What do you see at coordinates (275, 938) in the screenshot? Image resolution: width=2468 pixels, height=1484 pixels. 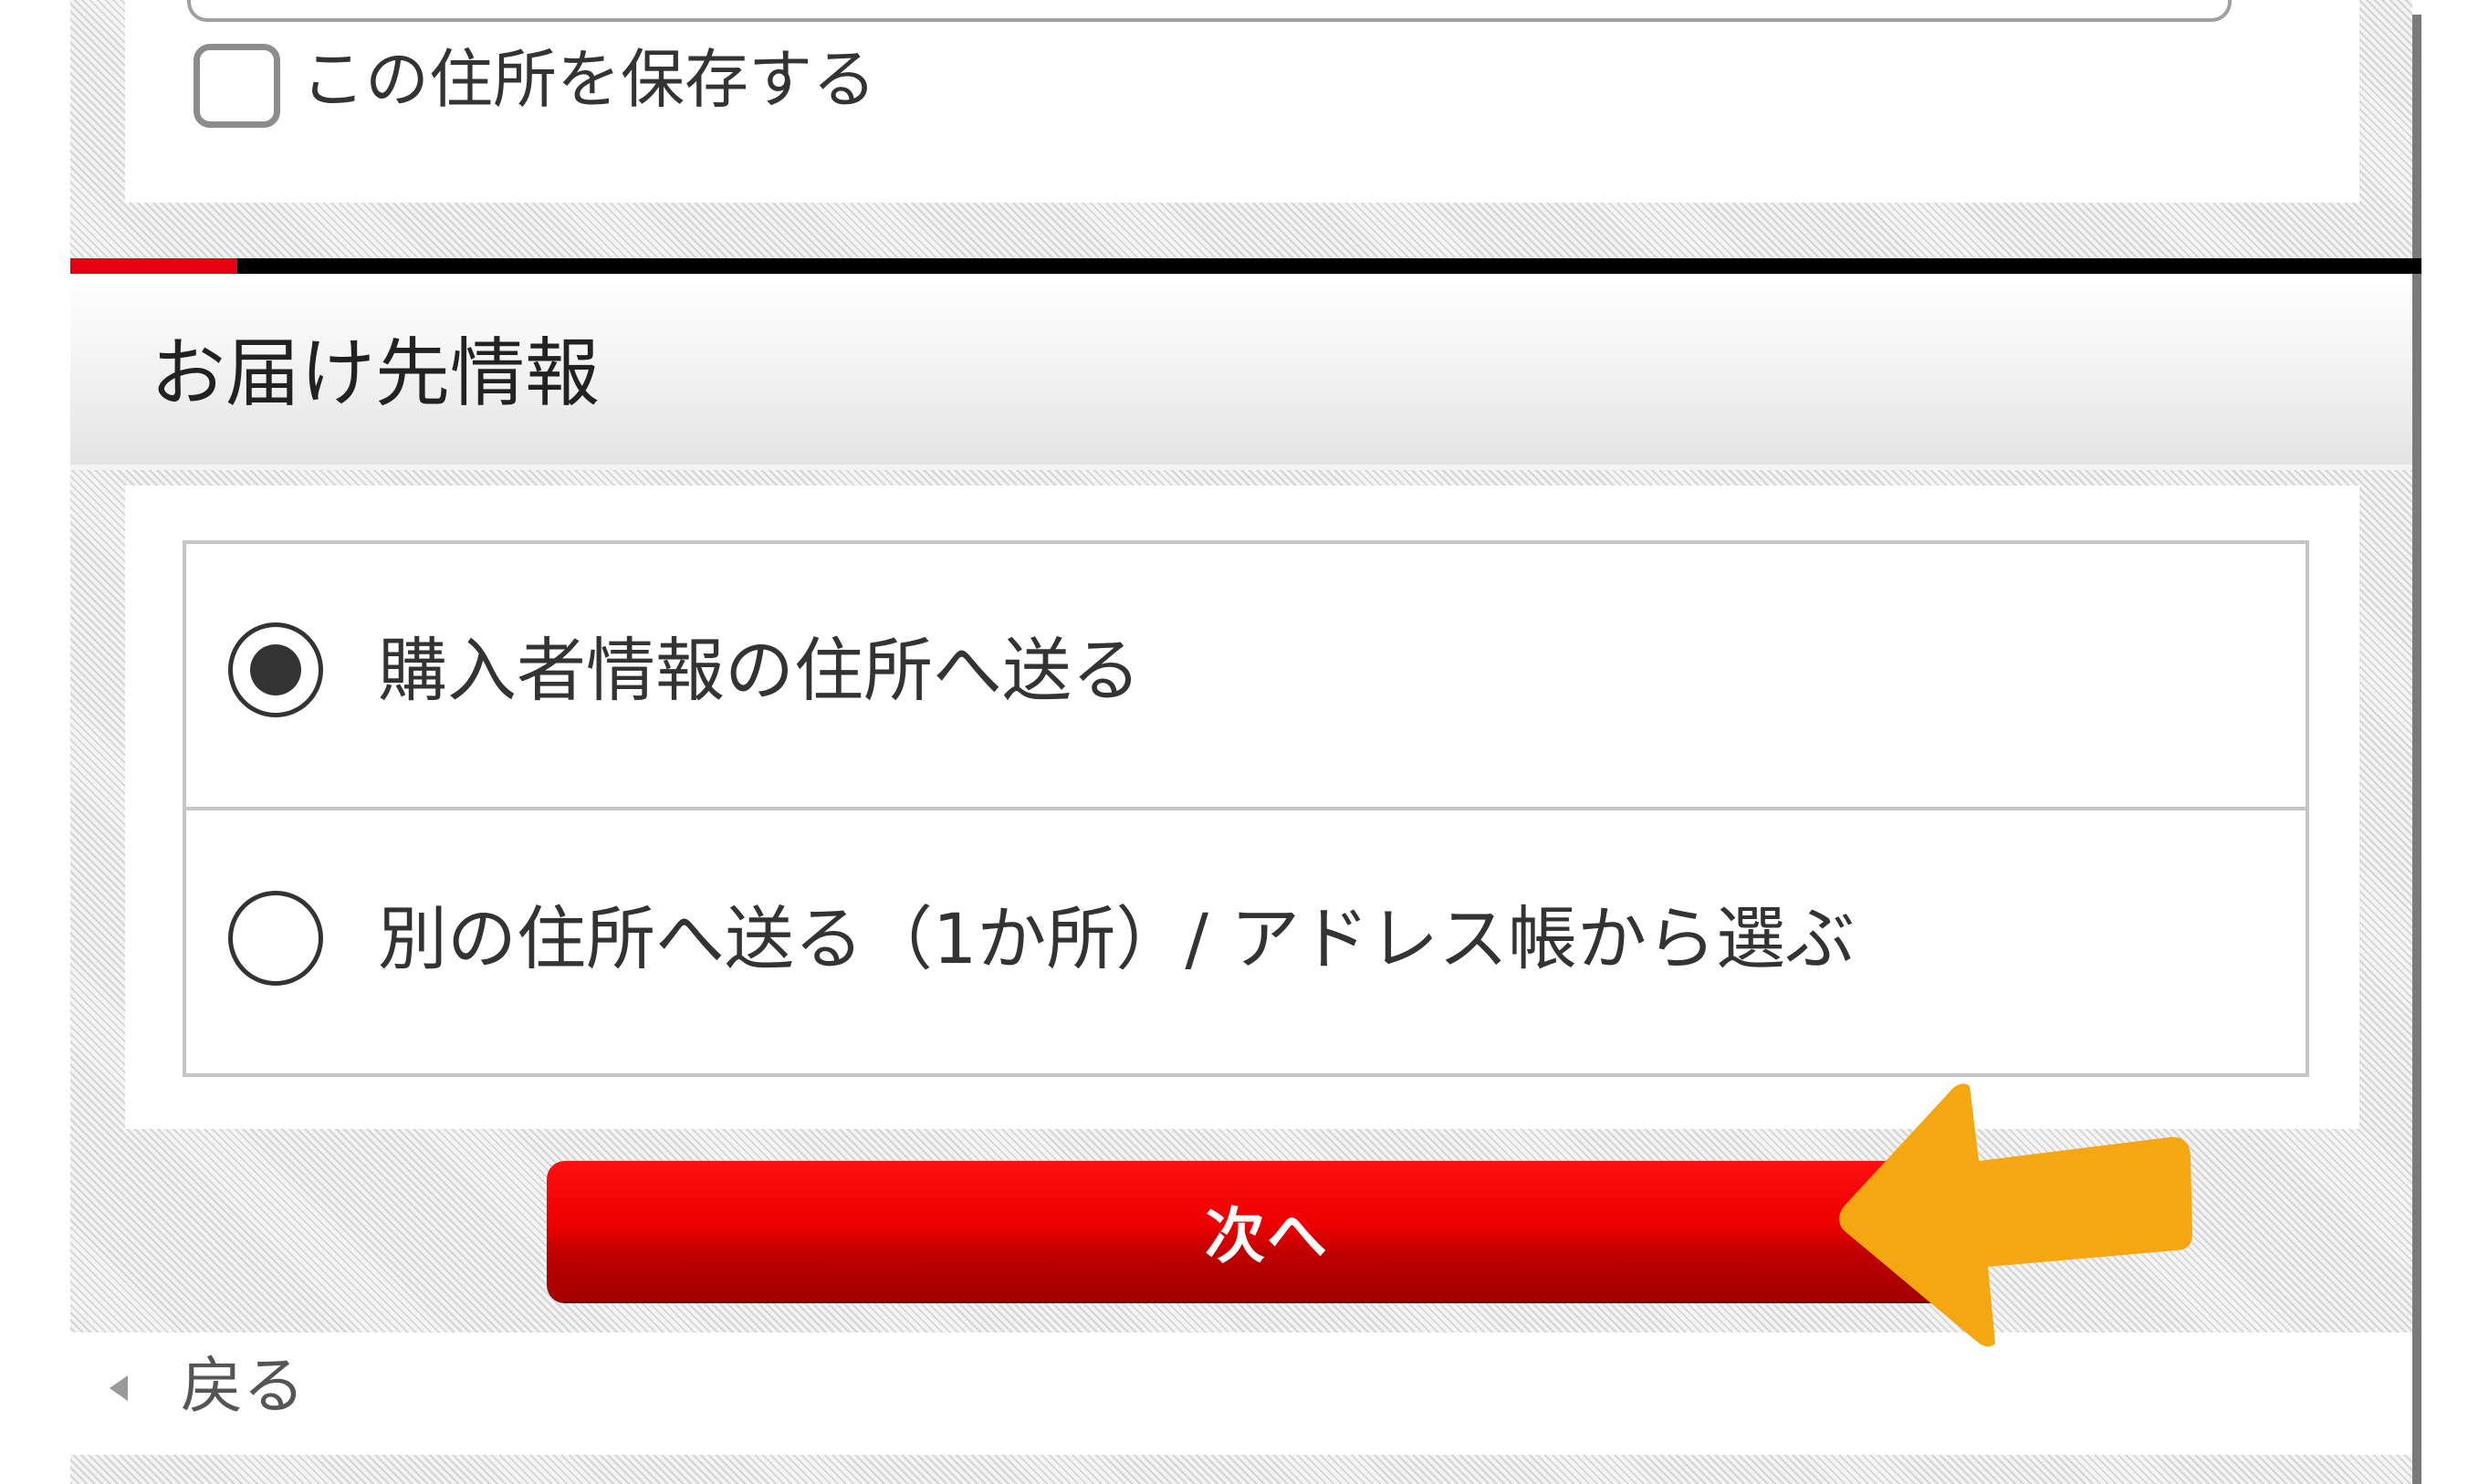 I see `radio-unselected-icon` at bounding box center [275, 938].